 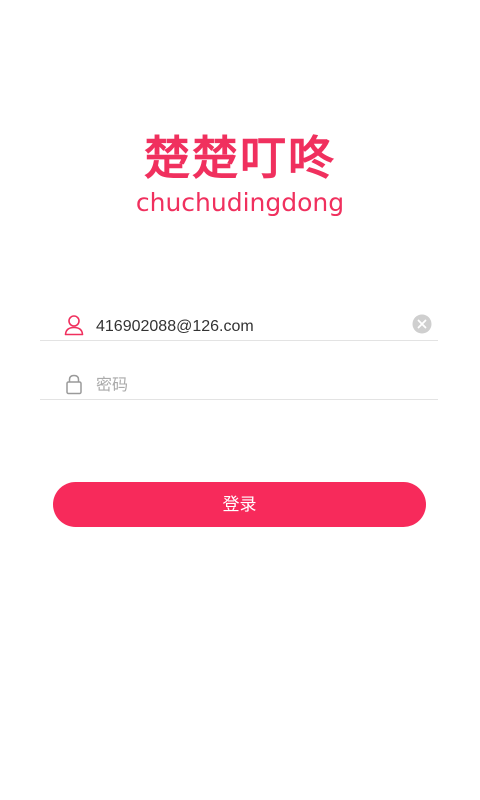 I want to click on password-placeholder: 密码, so click(x=112, y=386).